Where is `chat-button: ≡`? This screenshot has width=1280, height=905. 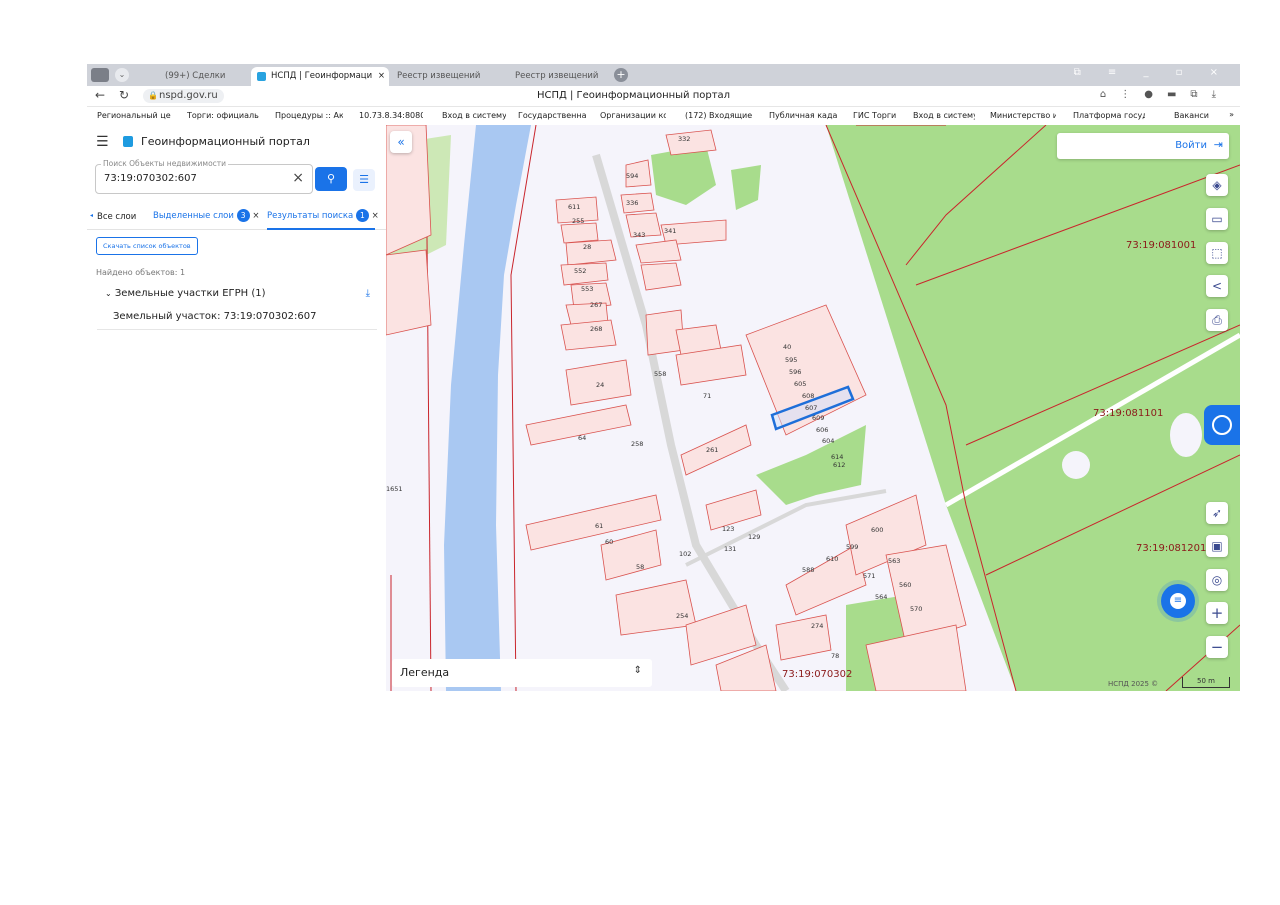 chat-button: ≡ is located at coordinates (1178, 601).